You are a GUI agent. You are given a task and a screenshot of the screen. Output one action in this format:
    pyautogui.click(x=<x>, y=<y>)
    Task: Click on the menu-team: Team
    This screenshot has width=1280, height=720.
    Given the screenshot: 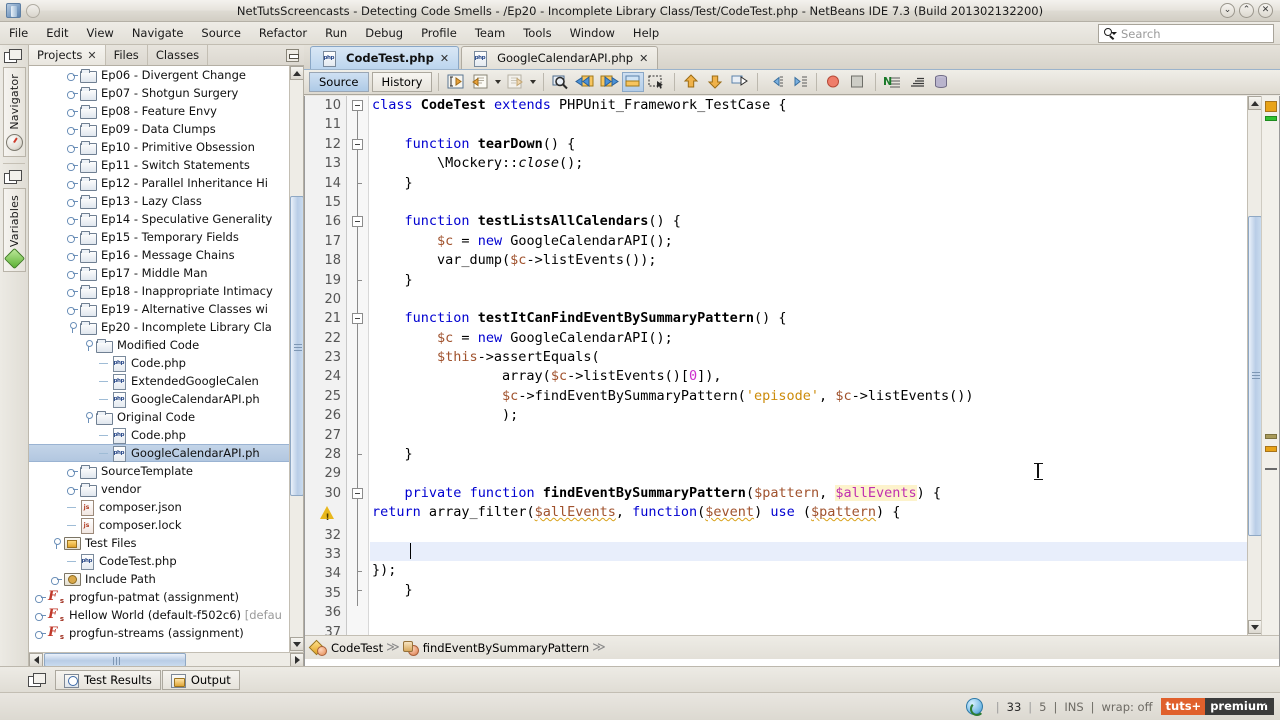 What is the action you would take?
    pyautogui.click(x=490, y=33)
    